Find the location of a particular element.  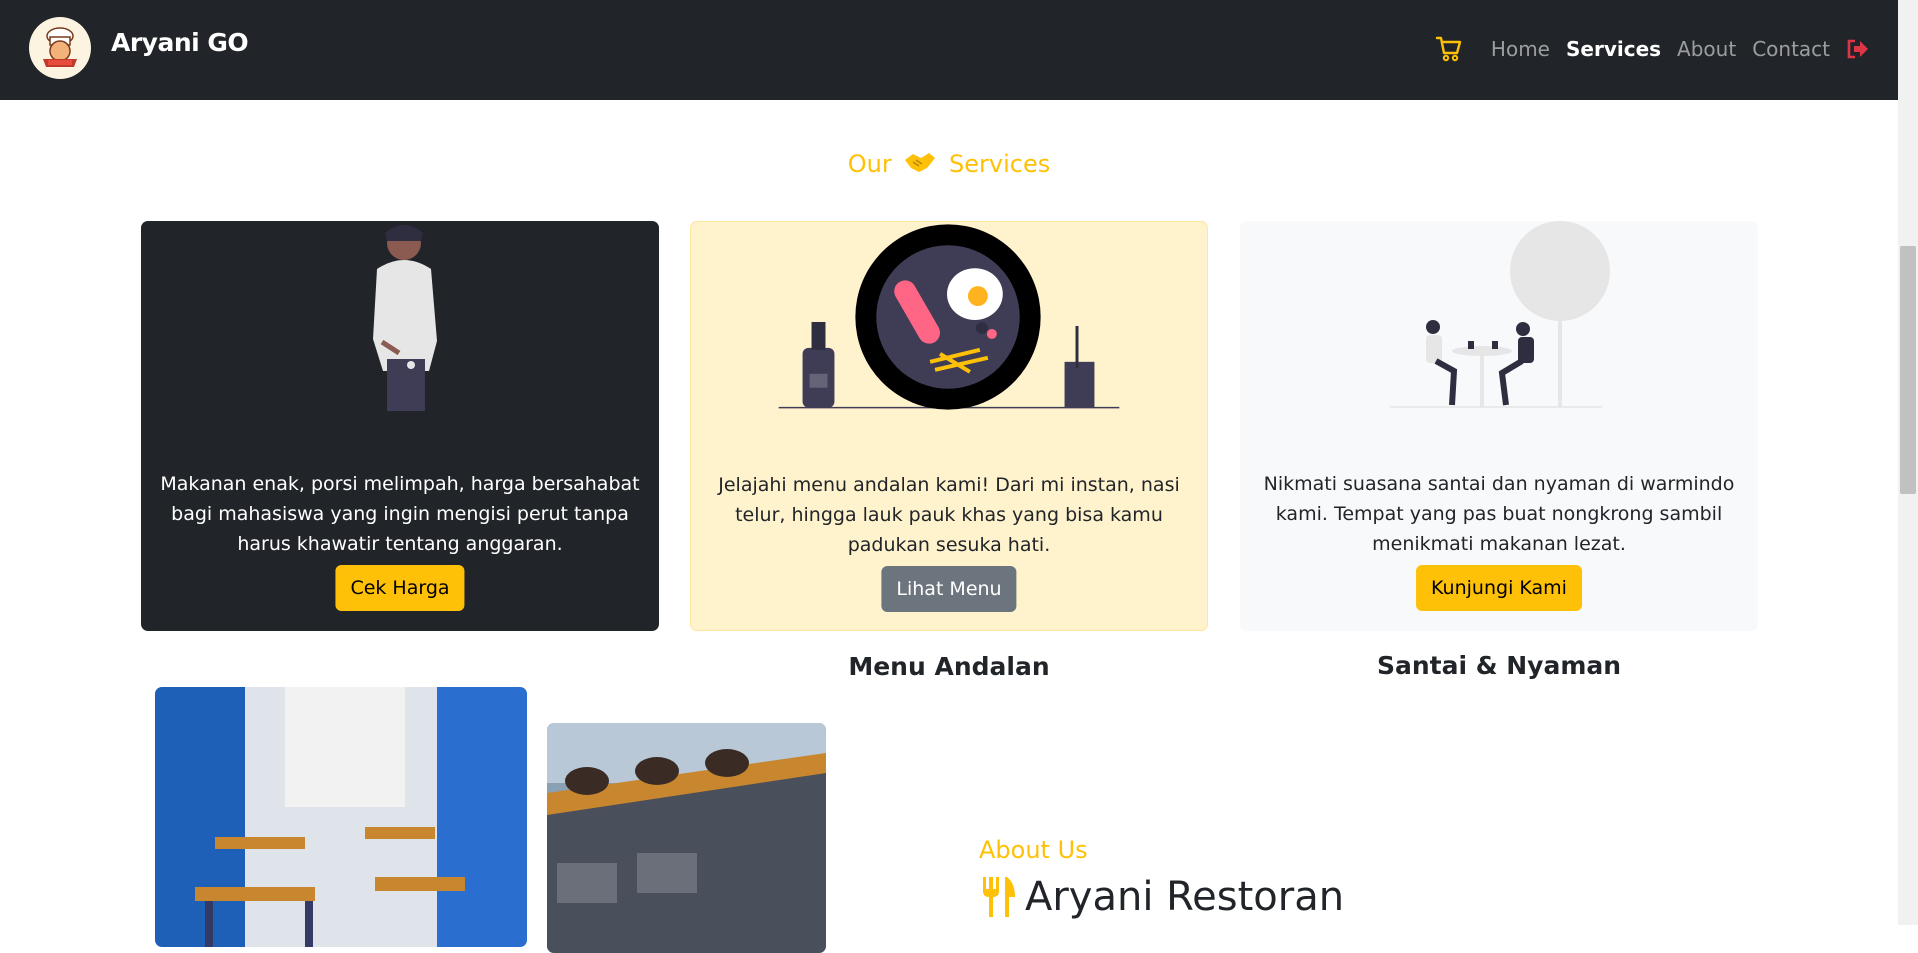

nav-links: Home Services About Contact is located at coordinates (1652, 49).